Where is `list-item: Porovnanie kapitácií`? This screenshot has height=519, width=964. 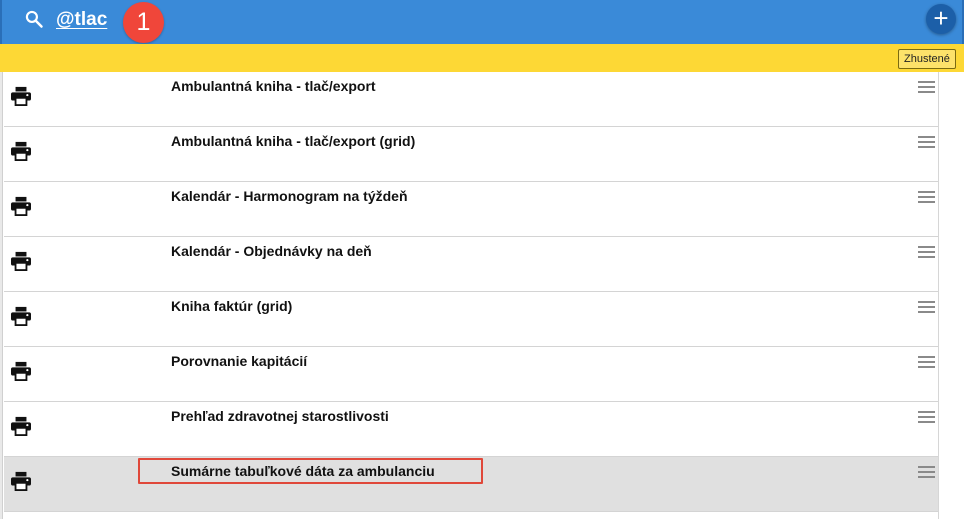 list-item: Porovnanie kapitácií is located at coordinates (471, 374).